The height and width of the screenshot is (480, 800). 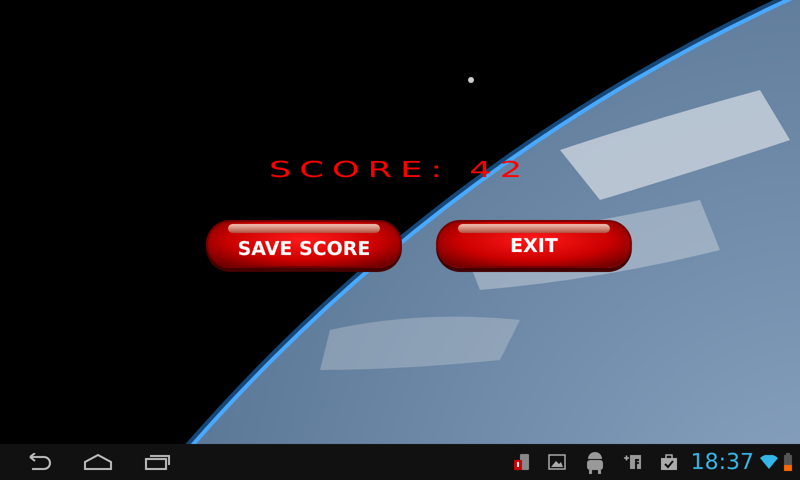 I want to click on wifi-icon, so click(x=769, y=462).